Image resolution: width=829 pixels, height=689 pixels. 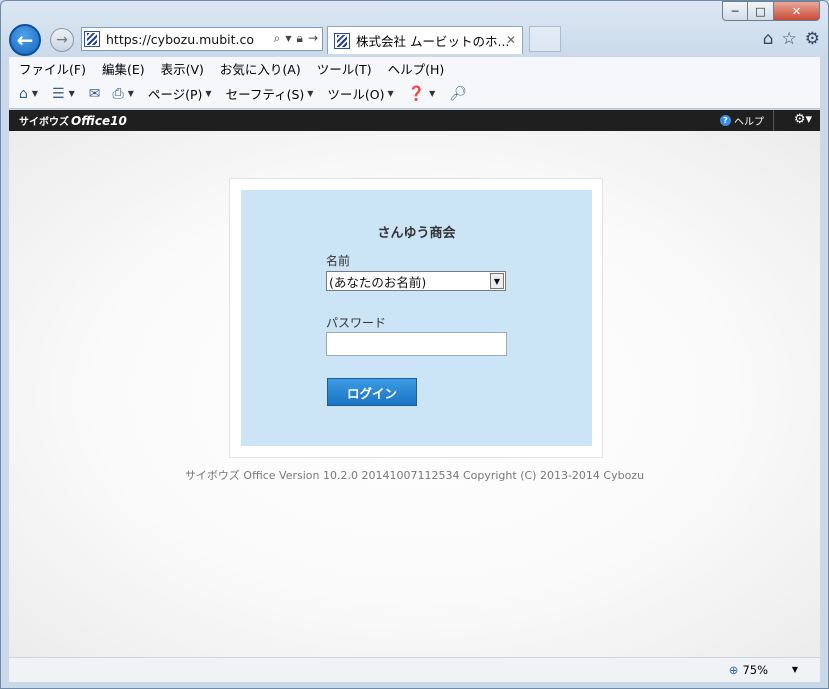 What do you see at coordinates (175, 93) in the screenshot?
I see `page-menu: ページ(P)` at bounding box center [175, 93].